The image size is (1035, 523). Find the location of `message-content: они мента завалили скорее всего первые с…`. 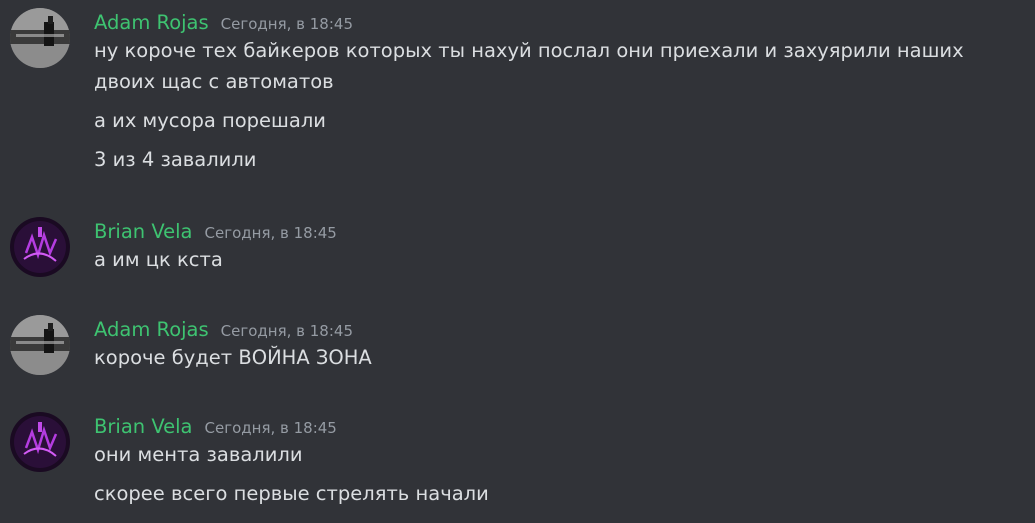

message-content: они мента завалили скорее всего первые с… is located at coordinates (554, 478).